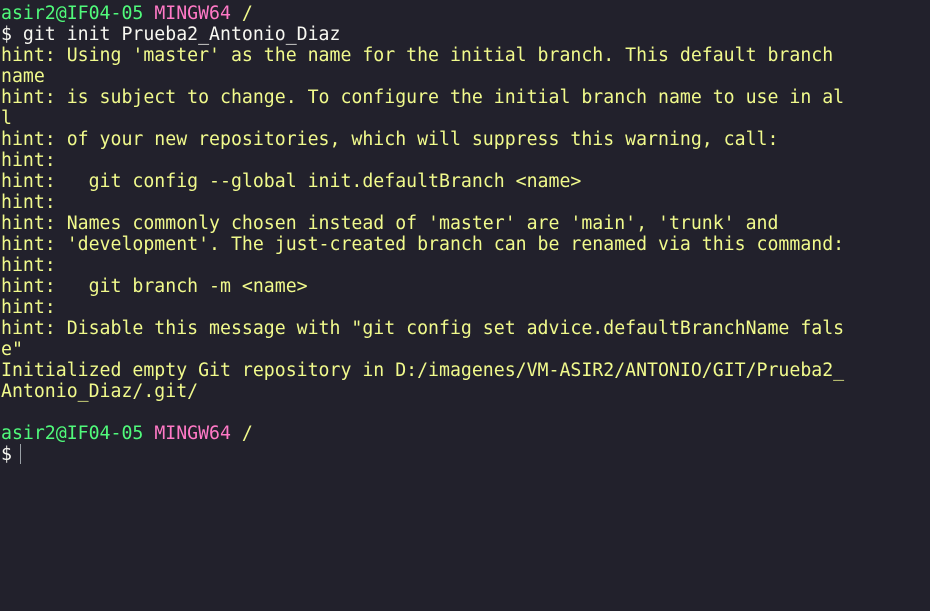 This screenshot has height=611, width=930. Describe the element at coordinates (465, 454) in the screenshot. I see `input-line: $` at that location.